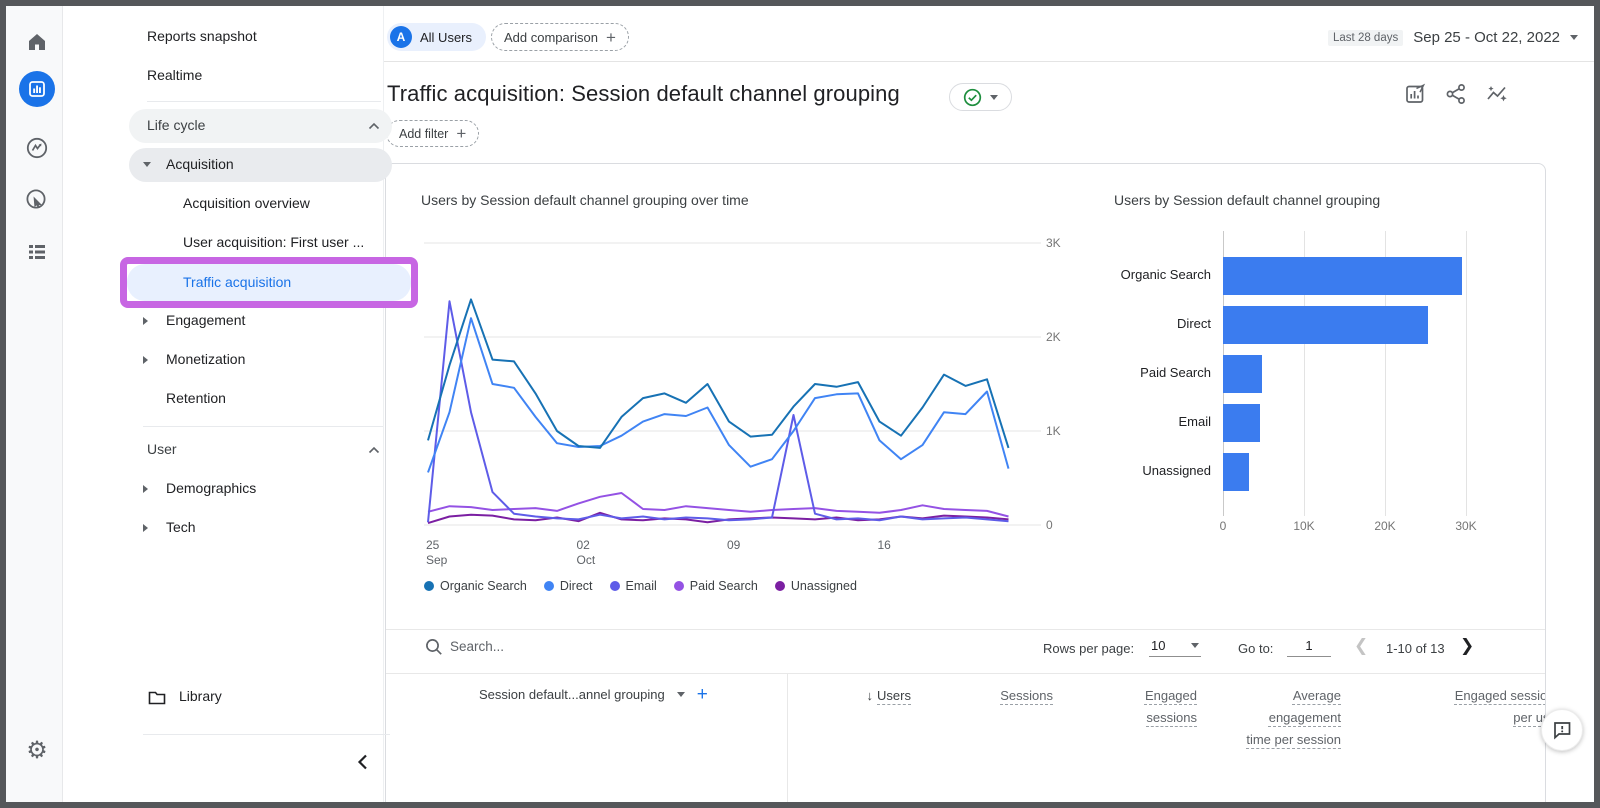 This screenshot has height=808, width=1600. I want to click on y-tick-label: 1K, so click(1053, 431).